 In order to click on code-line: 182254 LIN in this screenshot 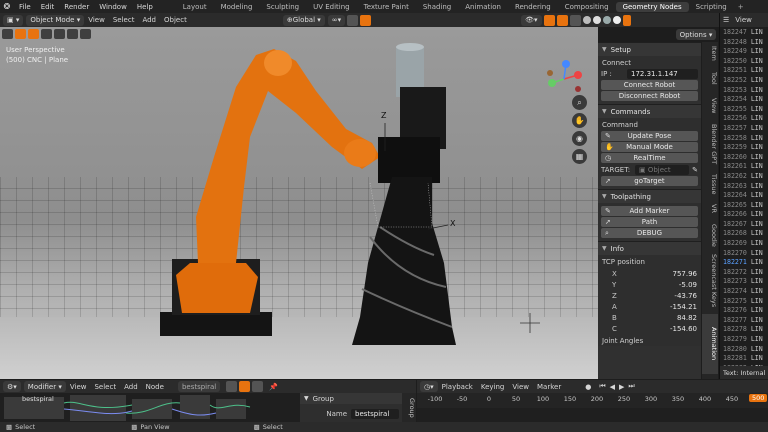, I will do `click(744, 100)`.